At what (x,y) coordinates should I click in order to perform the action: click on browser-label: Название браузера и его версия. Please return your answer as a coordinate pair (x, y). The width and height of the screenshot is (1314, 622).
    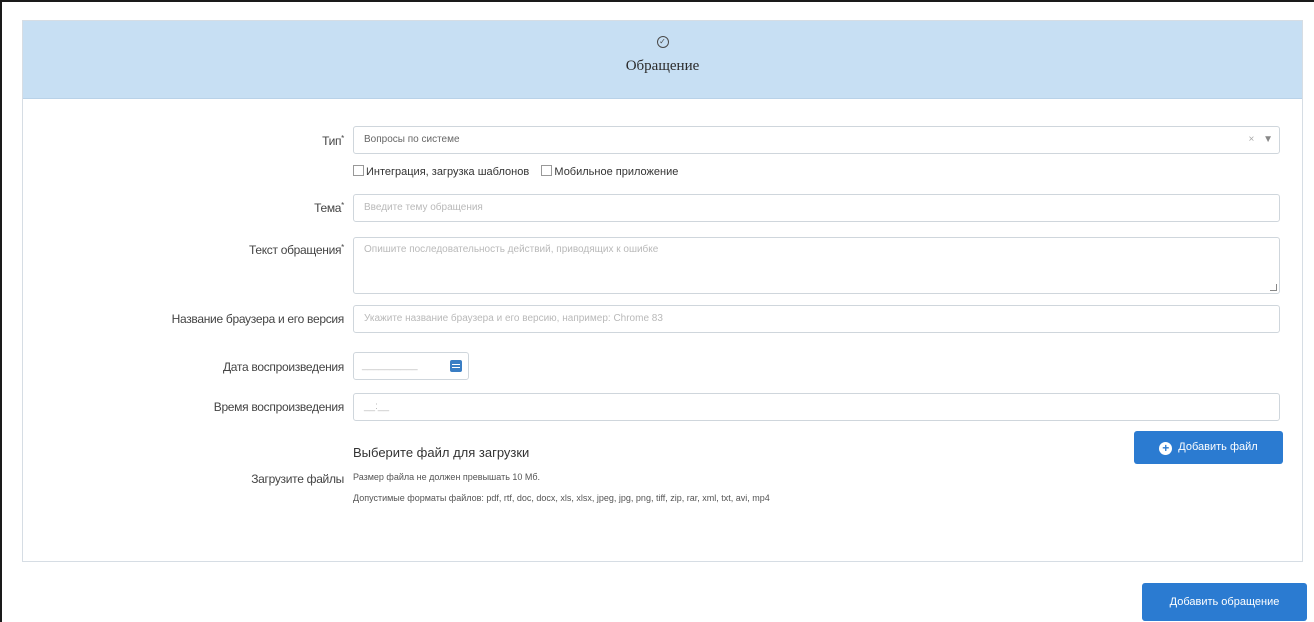
    Looking at the image, I should click on (258, 319).